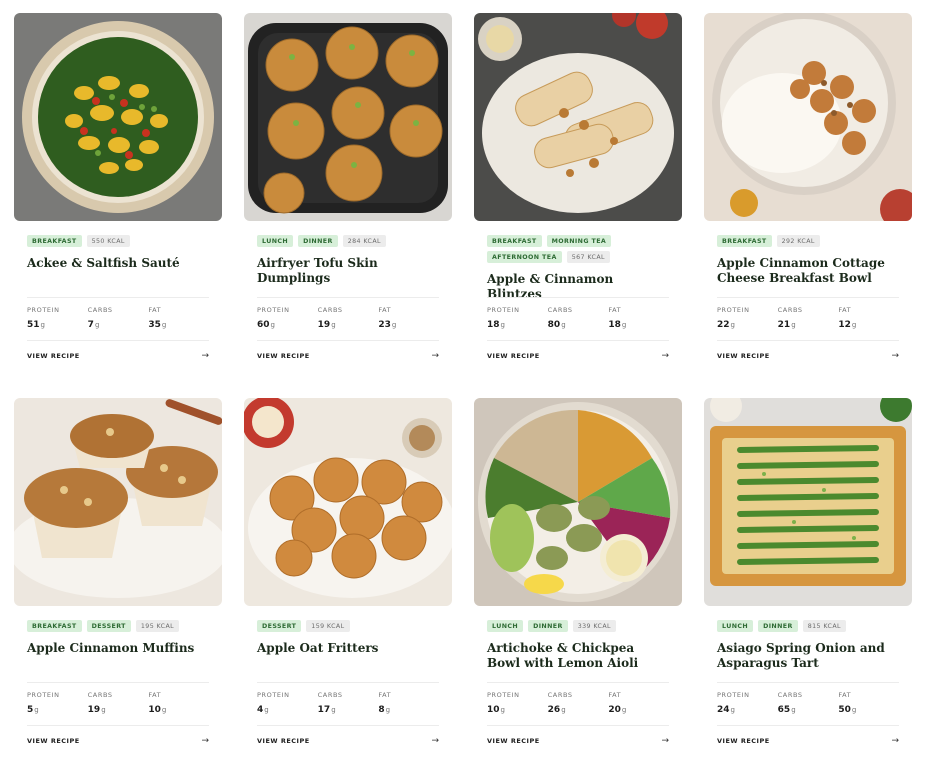 This screenshot has width=926, height=770. Describe the element at coordinates (747, 325) in the screenshot. I see `macro-value: 22g` at that location.